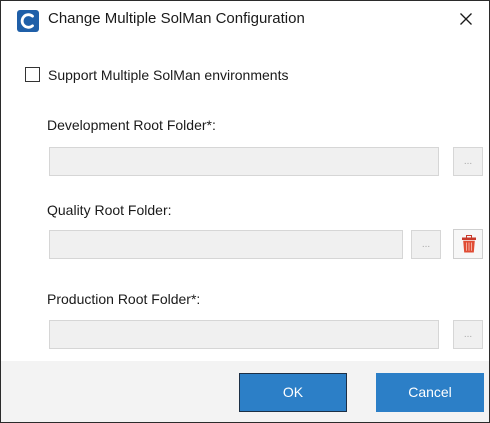 Image resolution: width=490 pixels, height=423 pixels. I want to click on development-root-folder-input, so click(244, 161).